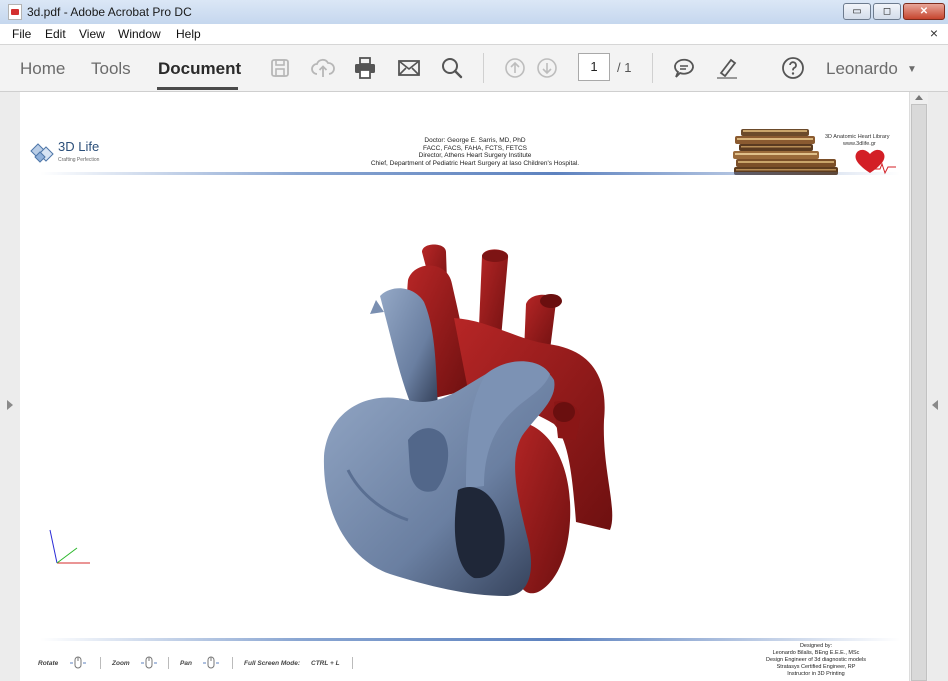 The height and width of the screenshot is (681, 948). What do you see at coordinates (211, 663) in the screenshot?
I see `mouse-pan-icon` at bounding box center [211, 663].